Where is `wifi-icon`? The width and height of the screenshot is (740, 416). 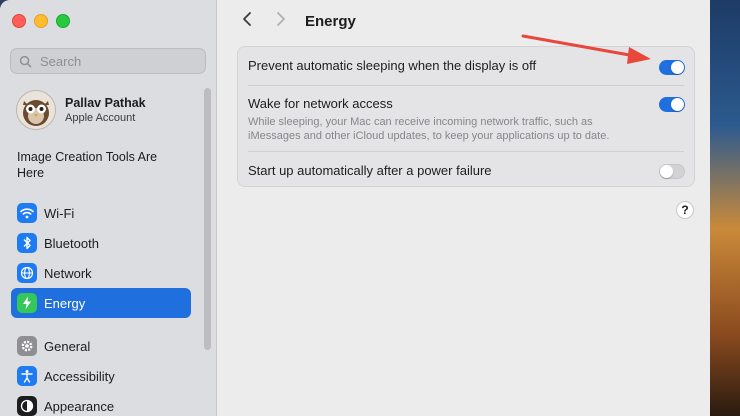
wifi-icon is located at coordinates (27, 213).